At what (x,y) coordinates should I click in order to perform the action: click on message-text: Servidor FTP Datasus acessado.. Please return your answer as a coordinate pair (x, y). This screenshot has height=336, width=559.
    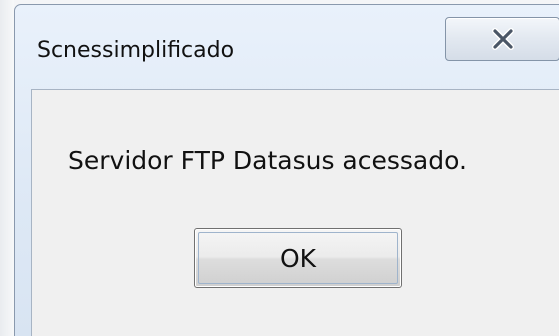
    Looking at the image, I should click on (267, 160).